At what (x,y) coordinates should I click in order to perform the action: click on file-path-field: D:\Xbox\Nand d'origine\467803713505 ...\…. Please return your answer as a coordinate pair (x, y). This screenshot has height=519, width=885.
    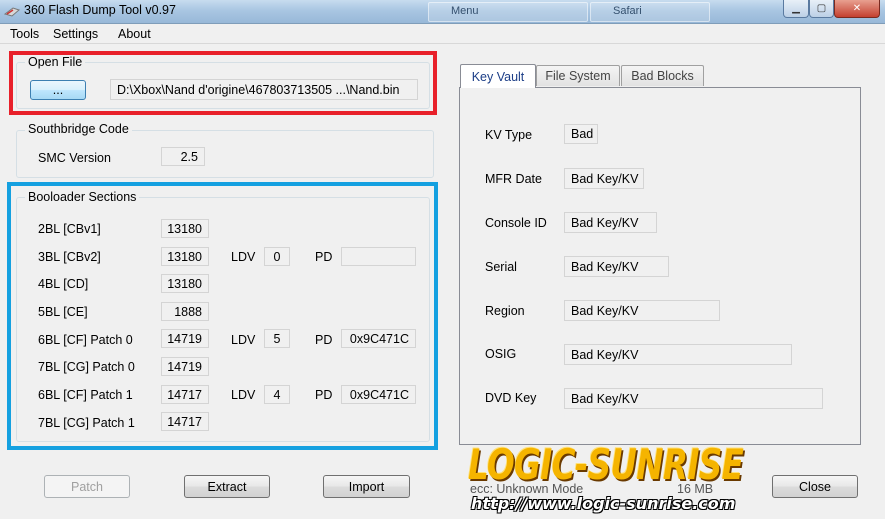
    Looking at the image, I should click on (264, 89).